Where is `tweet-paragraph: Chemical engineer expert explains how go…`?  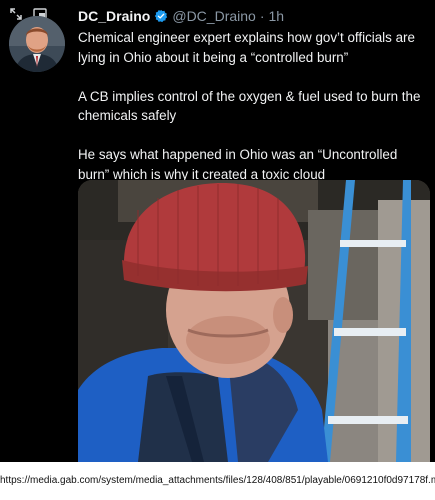 tweet-paragraph: Chemical engineer expert explains how go… is located at coordinates (246, 47).